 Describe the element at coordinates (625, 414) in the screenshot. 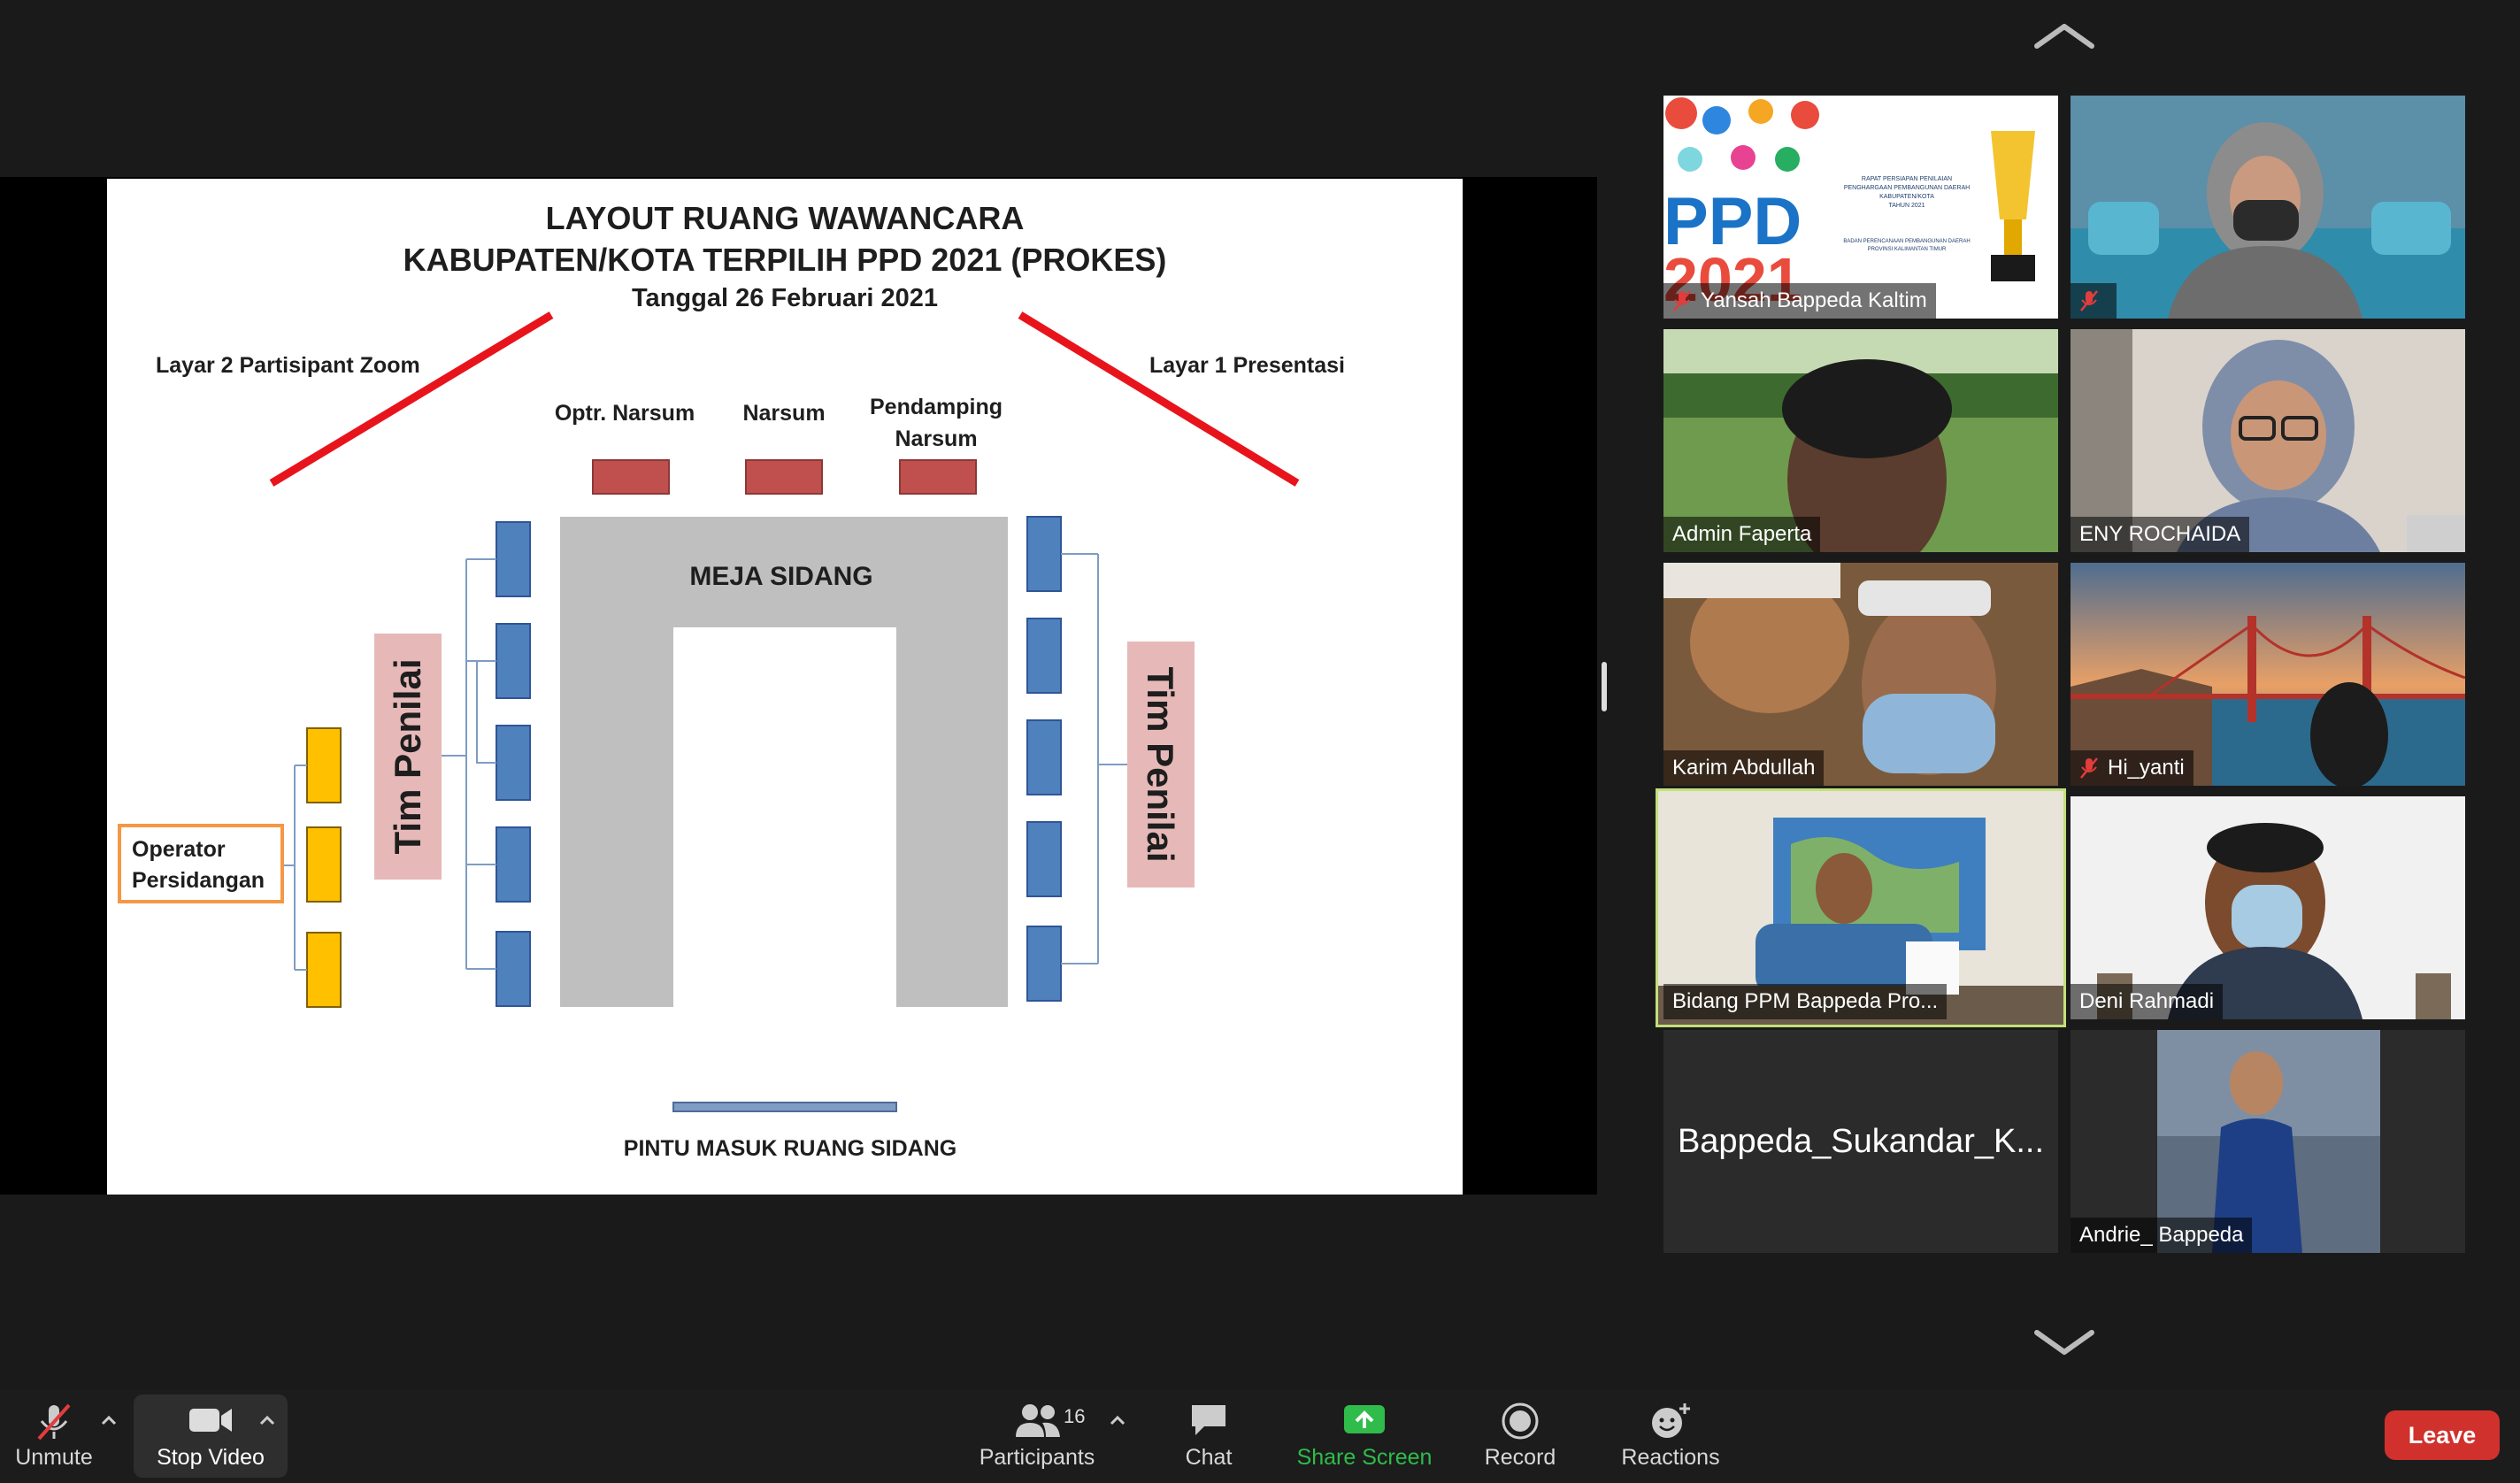

I see `seat-label-operator-narsum: Optr. Narsum` at that location.